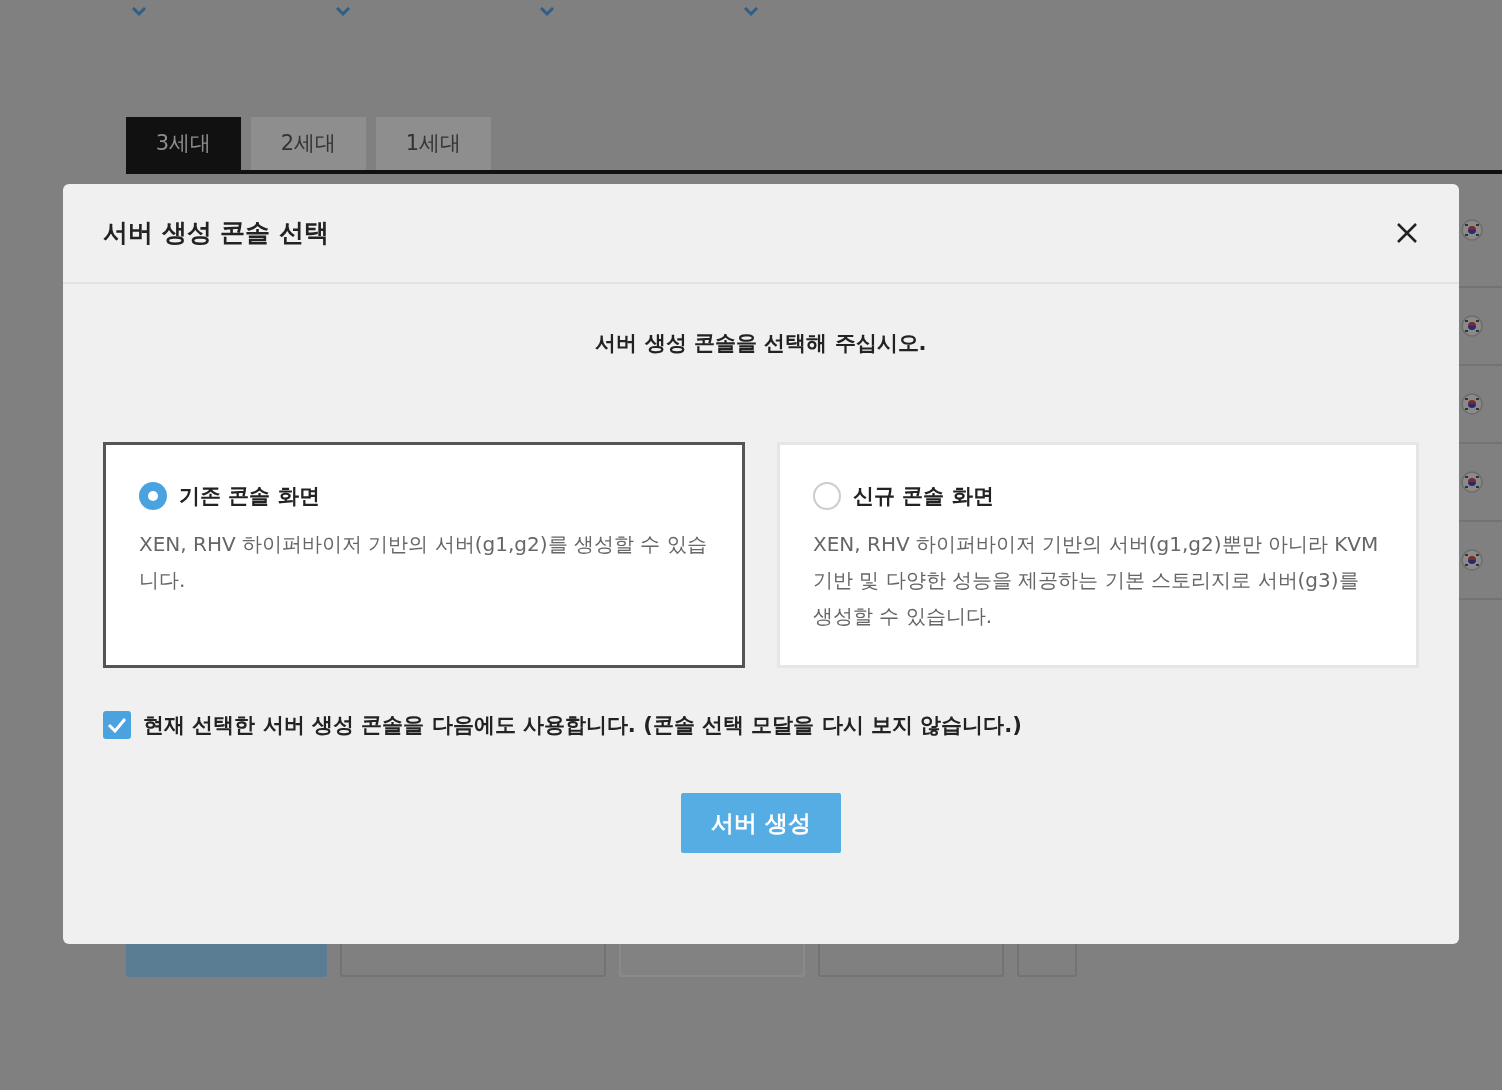  I want to click on console-option-card: 신규 콘솔 화면 XEN, RHV 하이퍼바이저 기반의 서버(g1,g2)뿐만 아니라 KVM 기반 및 다양한 성능을 제공하는 기본 스토리지로 서버(g3)를 생성할 수 있습니다., so click(1098, 554).